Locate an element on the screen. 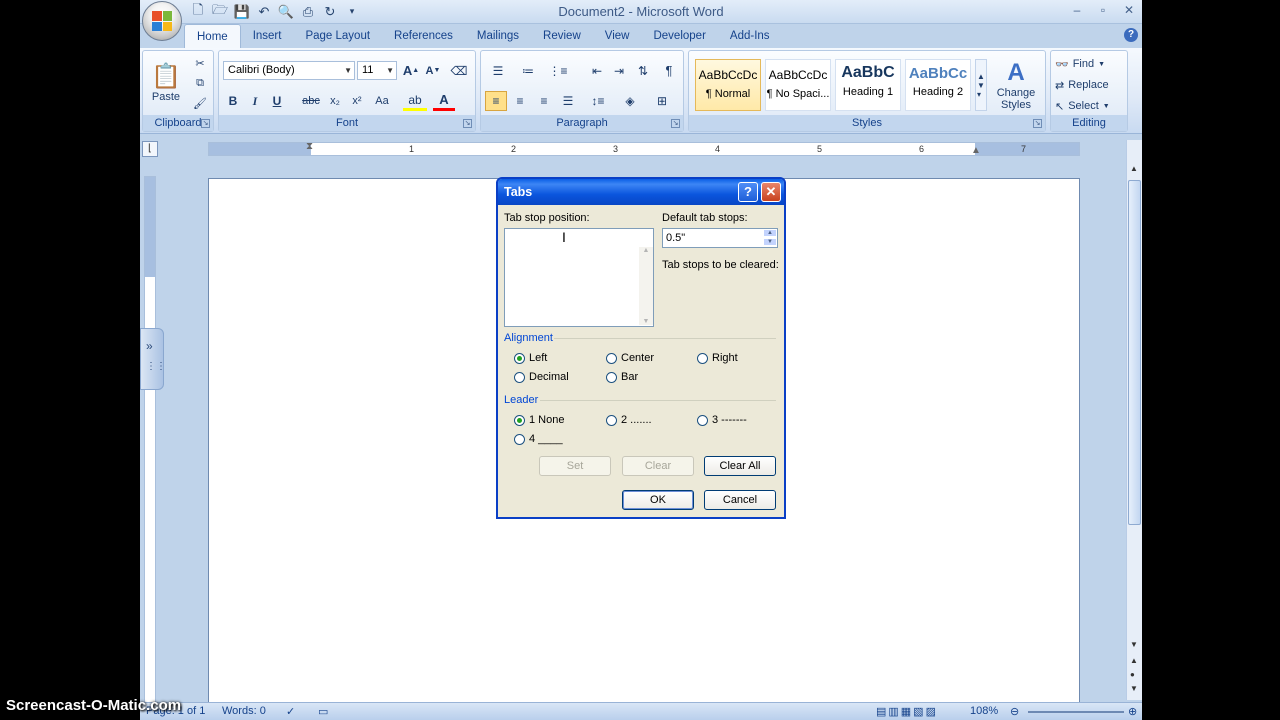 The width and height of the screenshot is (1280, 720). spin-down-icon: ▼ is located at coordinates (770, 242).